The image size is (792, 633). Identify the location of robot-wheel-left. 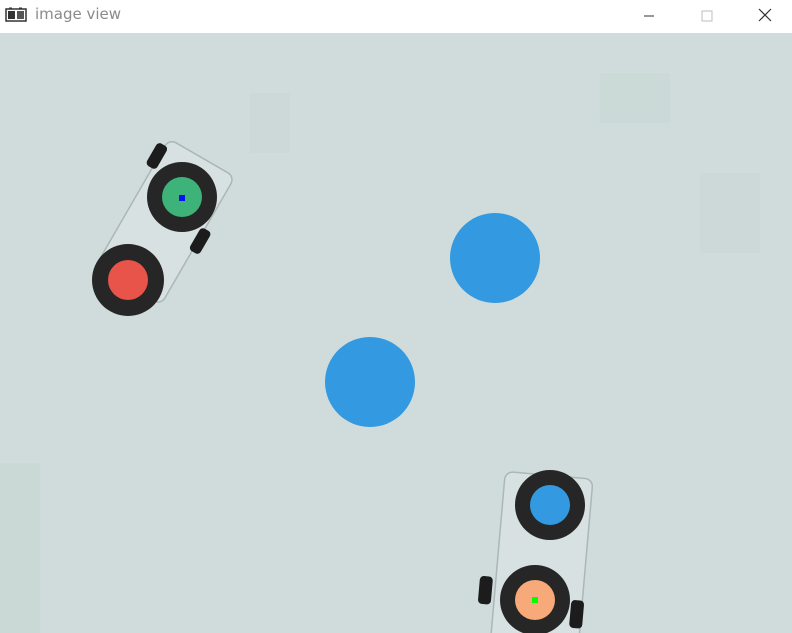
(485, 590).